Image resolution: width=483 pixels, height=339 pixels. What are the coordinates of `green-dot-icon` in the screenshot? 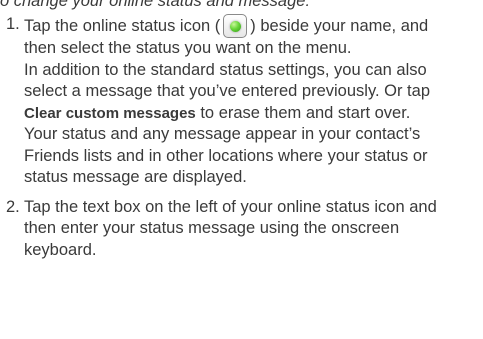 It's located at (236, 26).